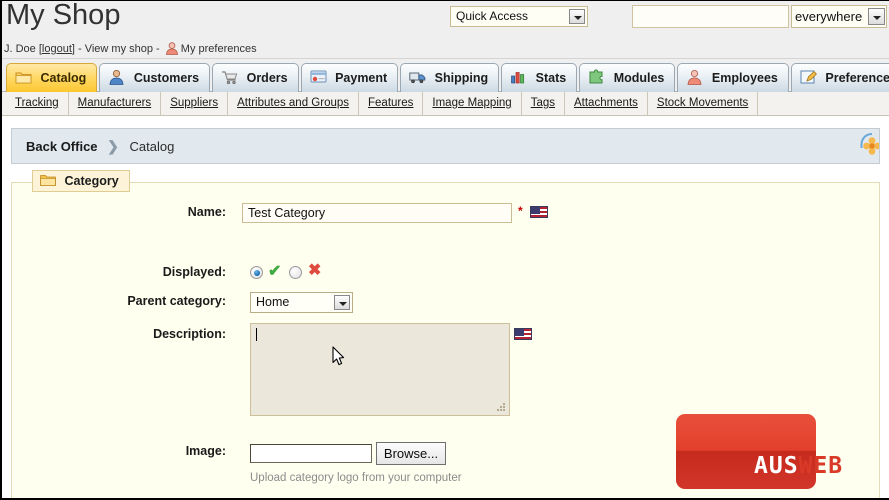  Describe the element at coordinates (63, 78) in the screenshot. I see `tab-label: Catalog` at that location.